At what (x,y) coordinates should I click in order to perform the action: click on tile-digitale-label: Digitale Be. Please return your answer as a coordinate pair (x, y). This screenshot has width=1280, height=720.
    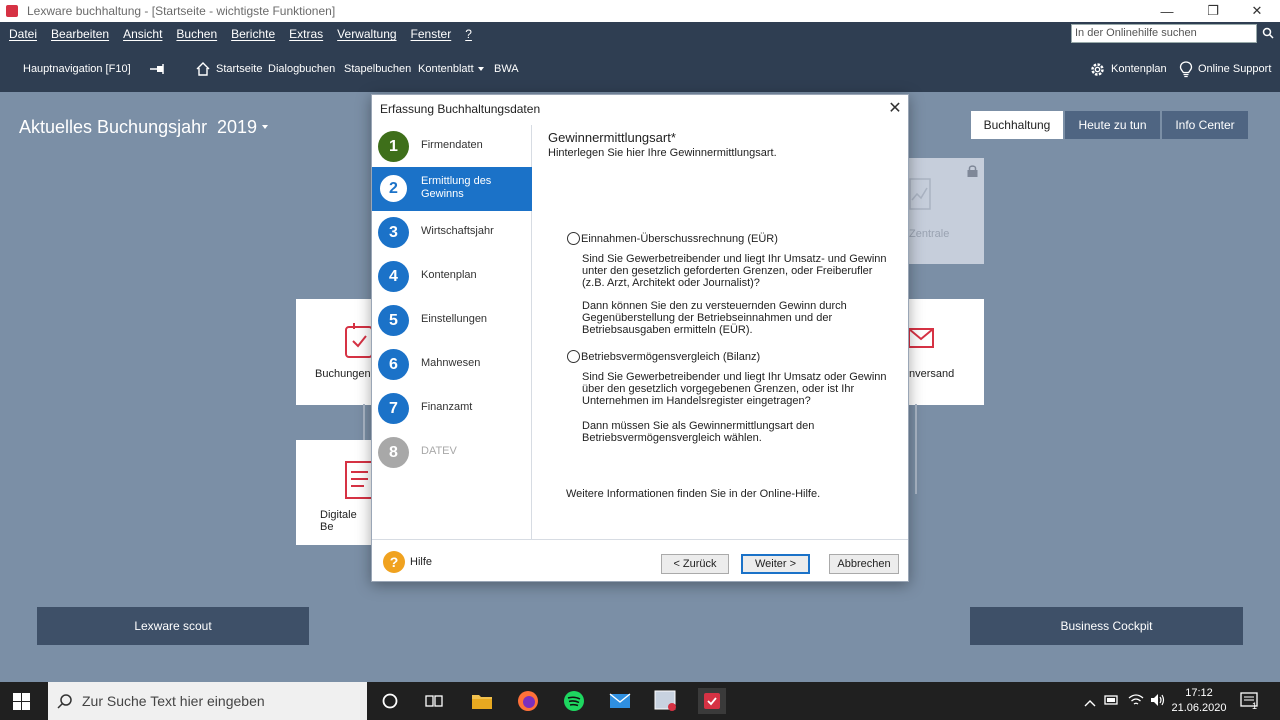
    Looking at the image, I should click on (338, 521).